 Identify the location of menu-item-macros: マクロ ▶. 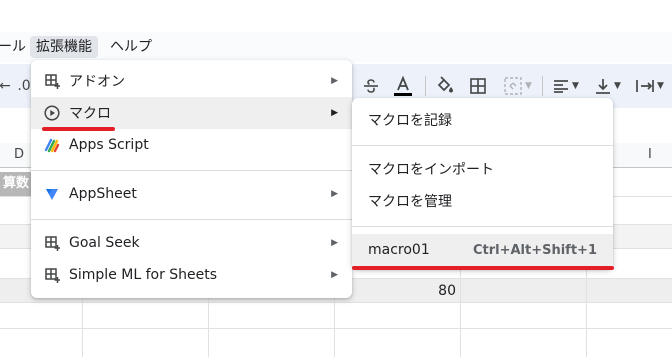
(191, 113).